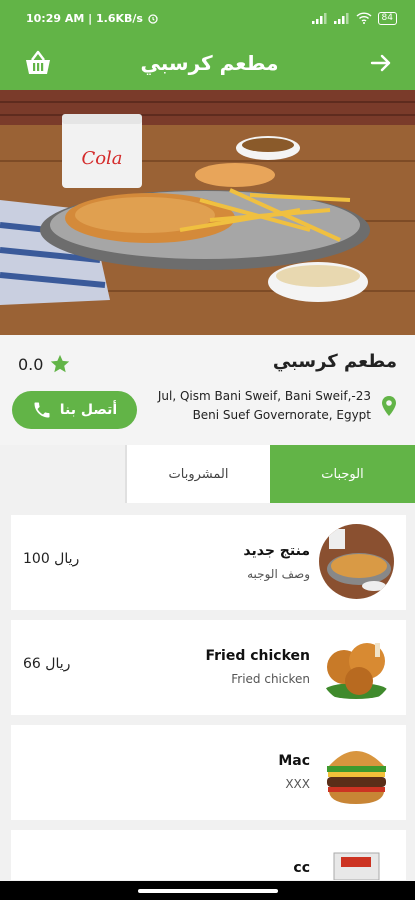 Image resolution: width=415 pixels, height=900 pixels. I want to click on meal-platter-image, so click(356, 561).